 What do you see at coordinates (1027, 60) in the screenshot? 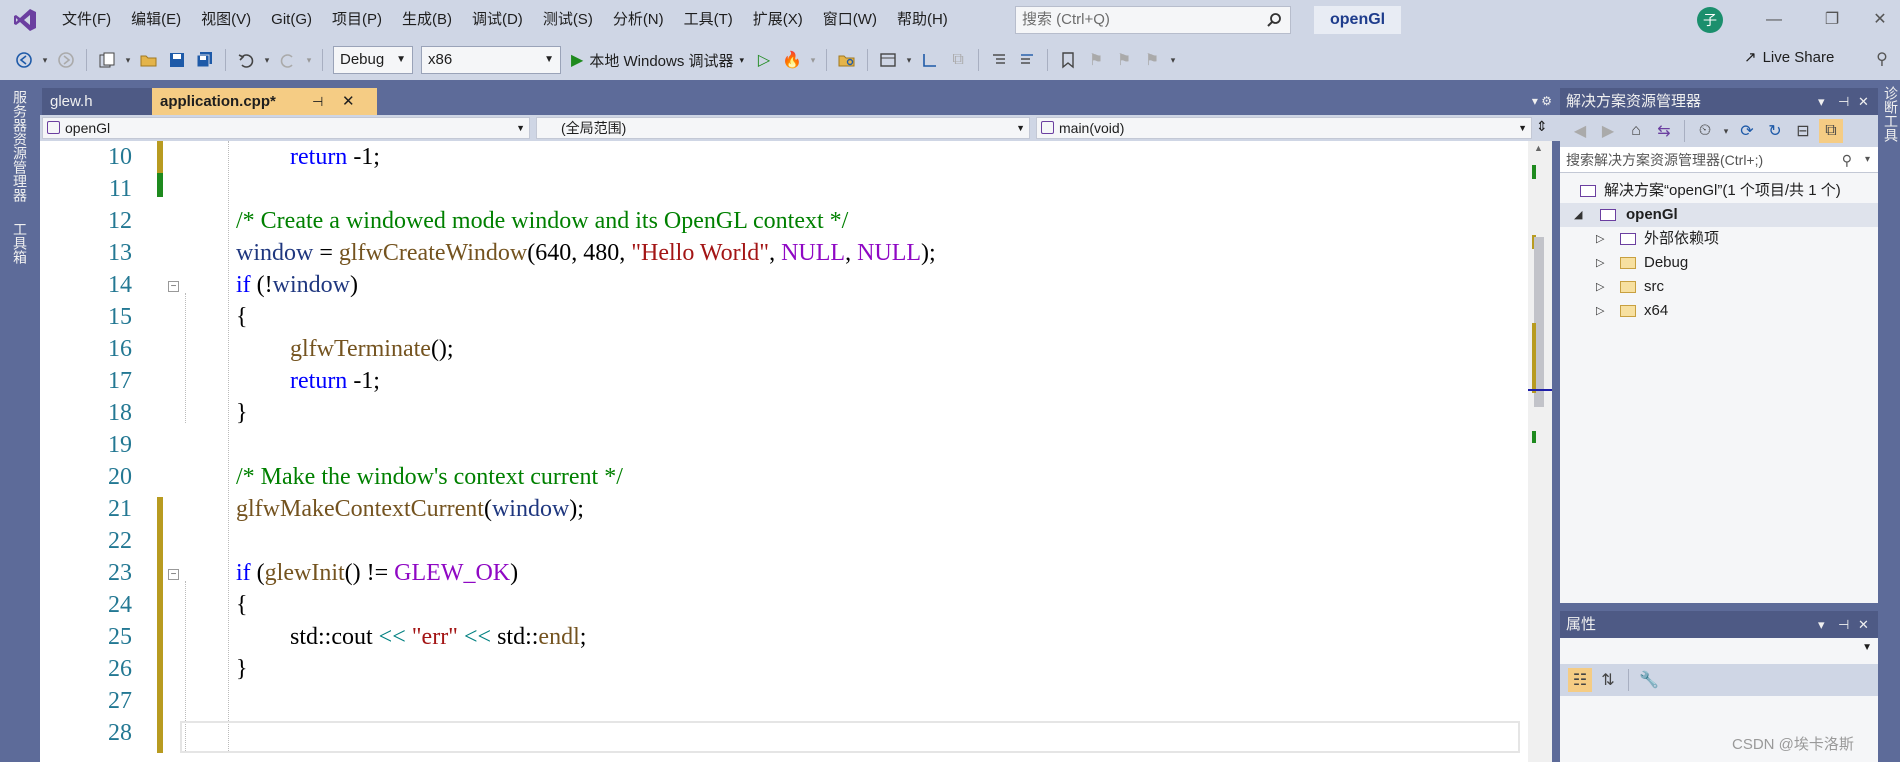
I see `uncomment-lines-icon` at bounding box center [1027, 60].